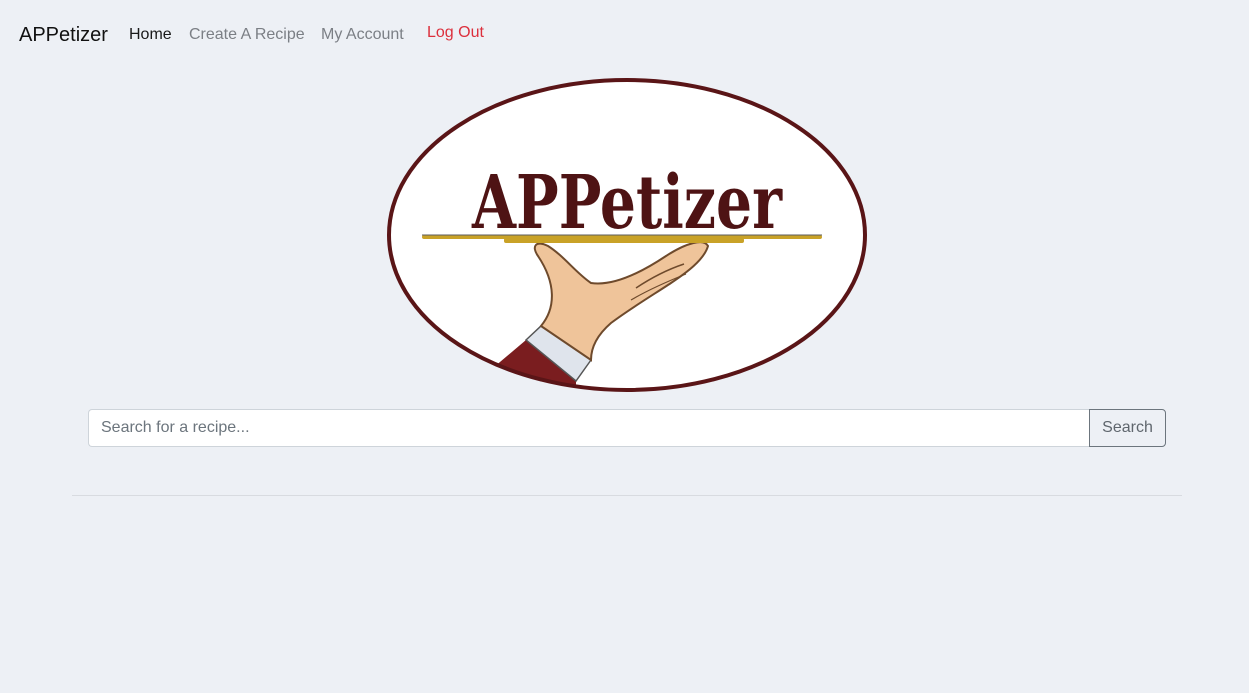 Image resolution: width=1249 pixels, height=693 pixels. I want to click on nav-link-log-out: Log Out, so click(455, 33).